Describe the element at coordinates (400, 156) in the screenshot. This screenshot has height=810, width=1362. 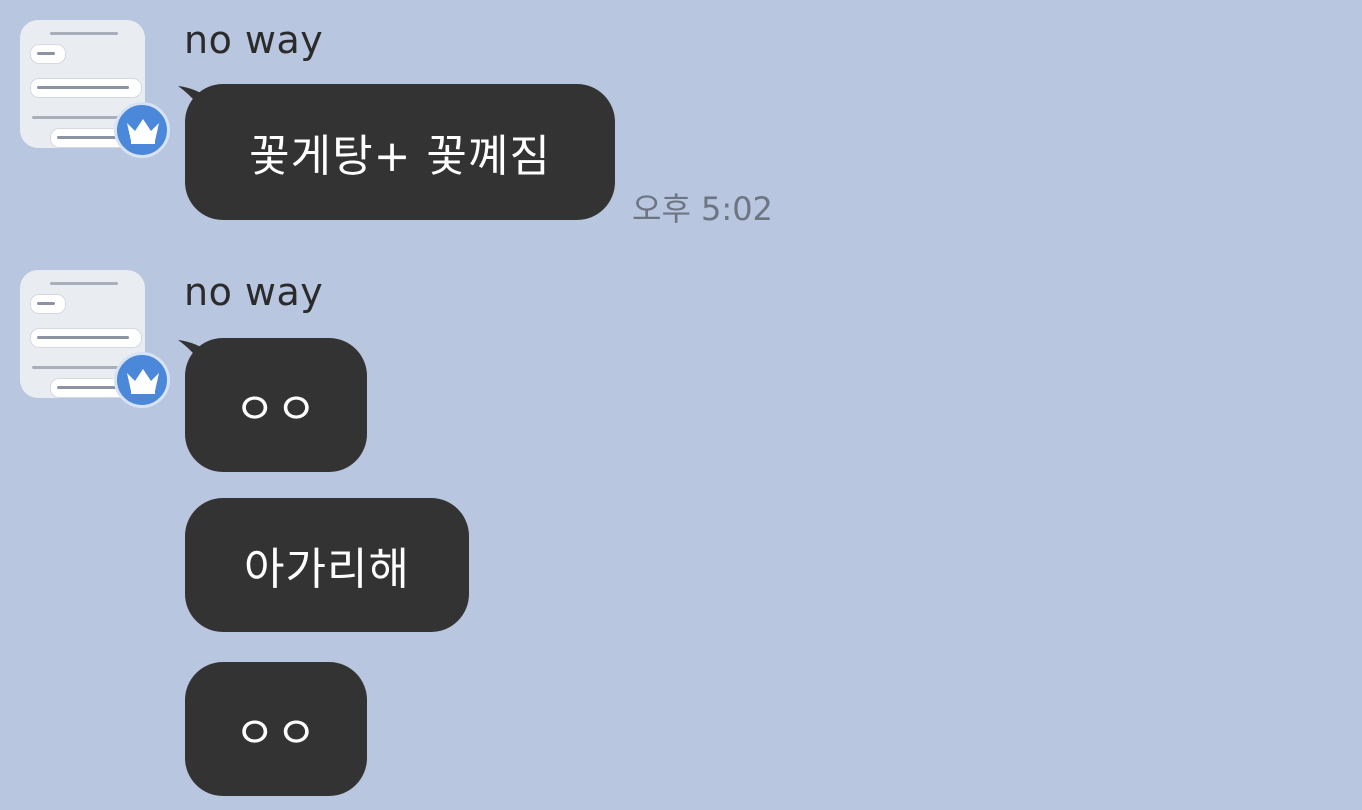
I see `message-text: 꽃게탕+ 꽃꼐짐` at that location.